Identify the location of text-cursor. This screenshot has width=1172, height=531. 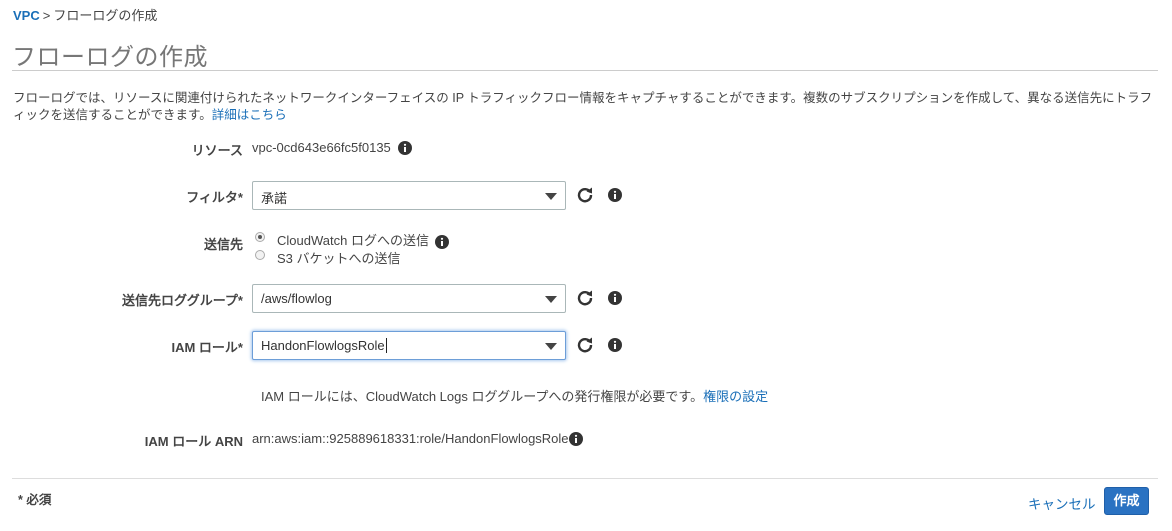
(386, 345).